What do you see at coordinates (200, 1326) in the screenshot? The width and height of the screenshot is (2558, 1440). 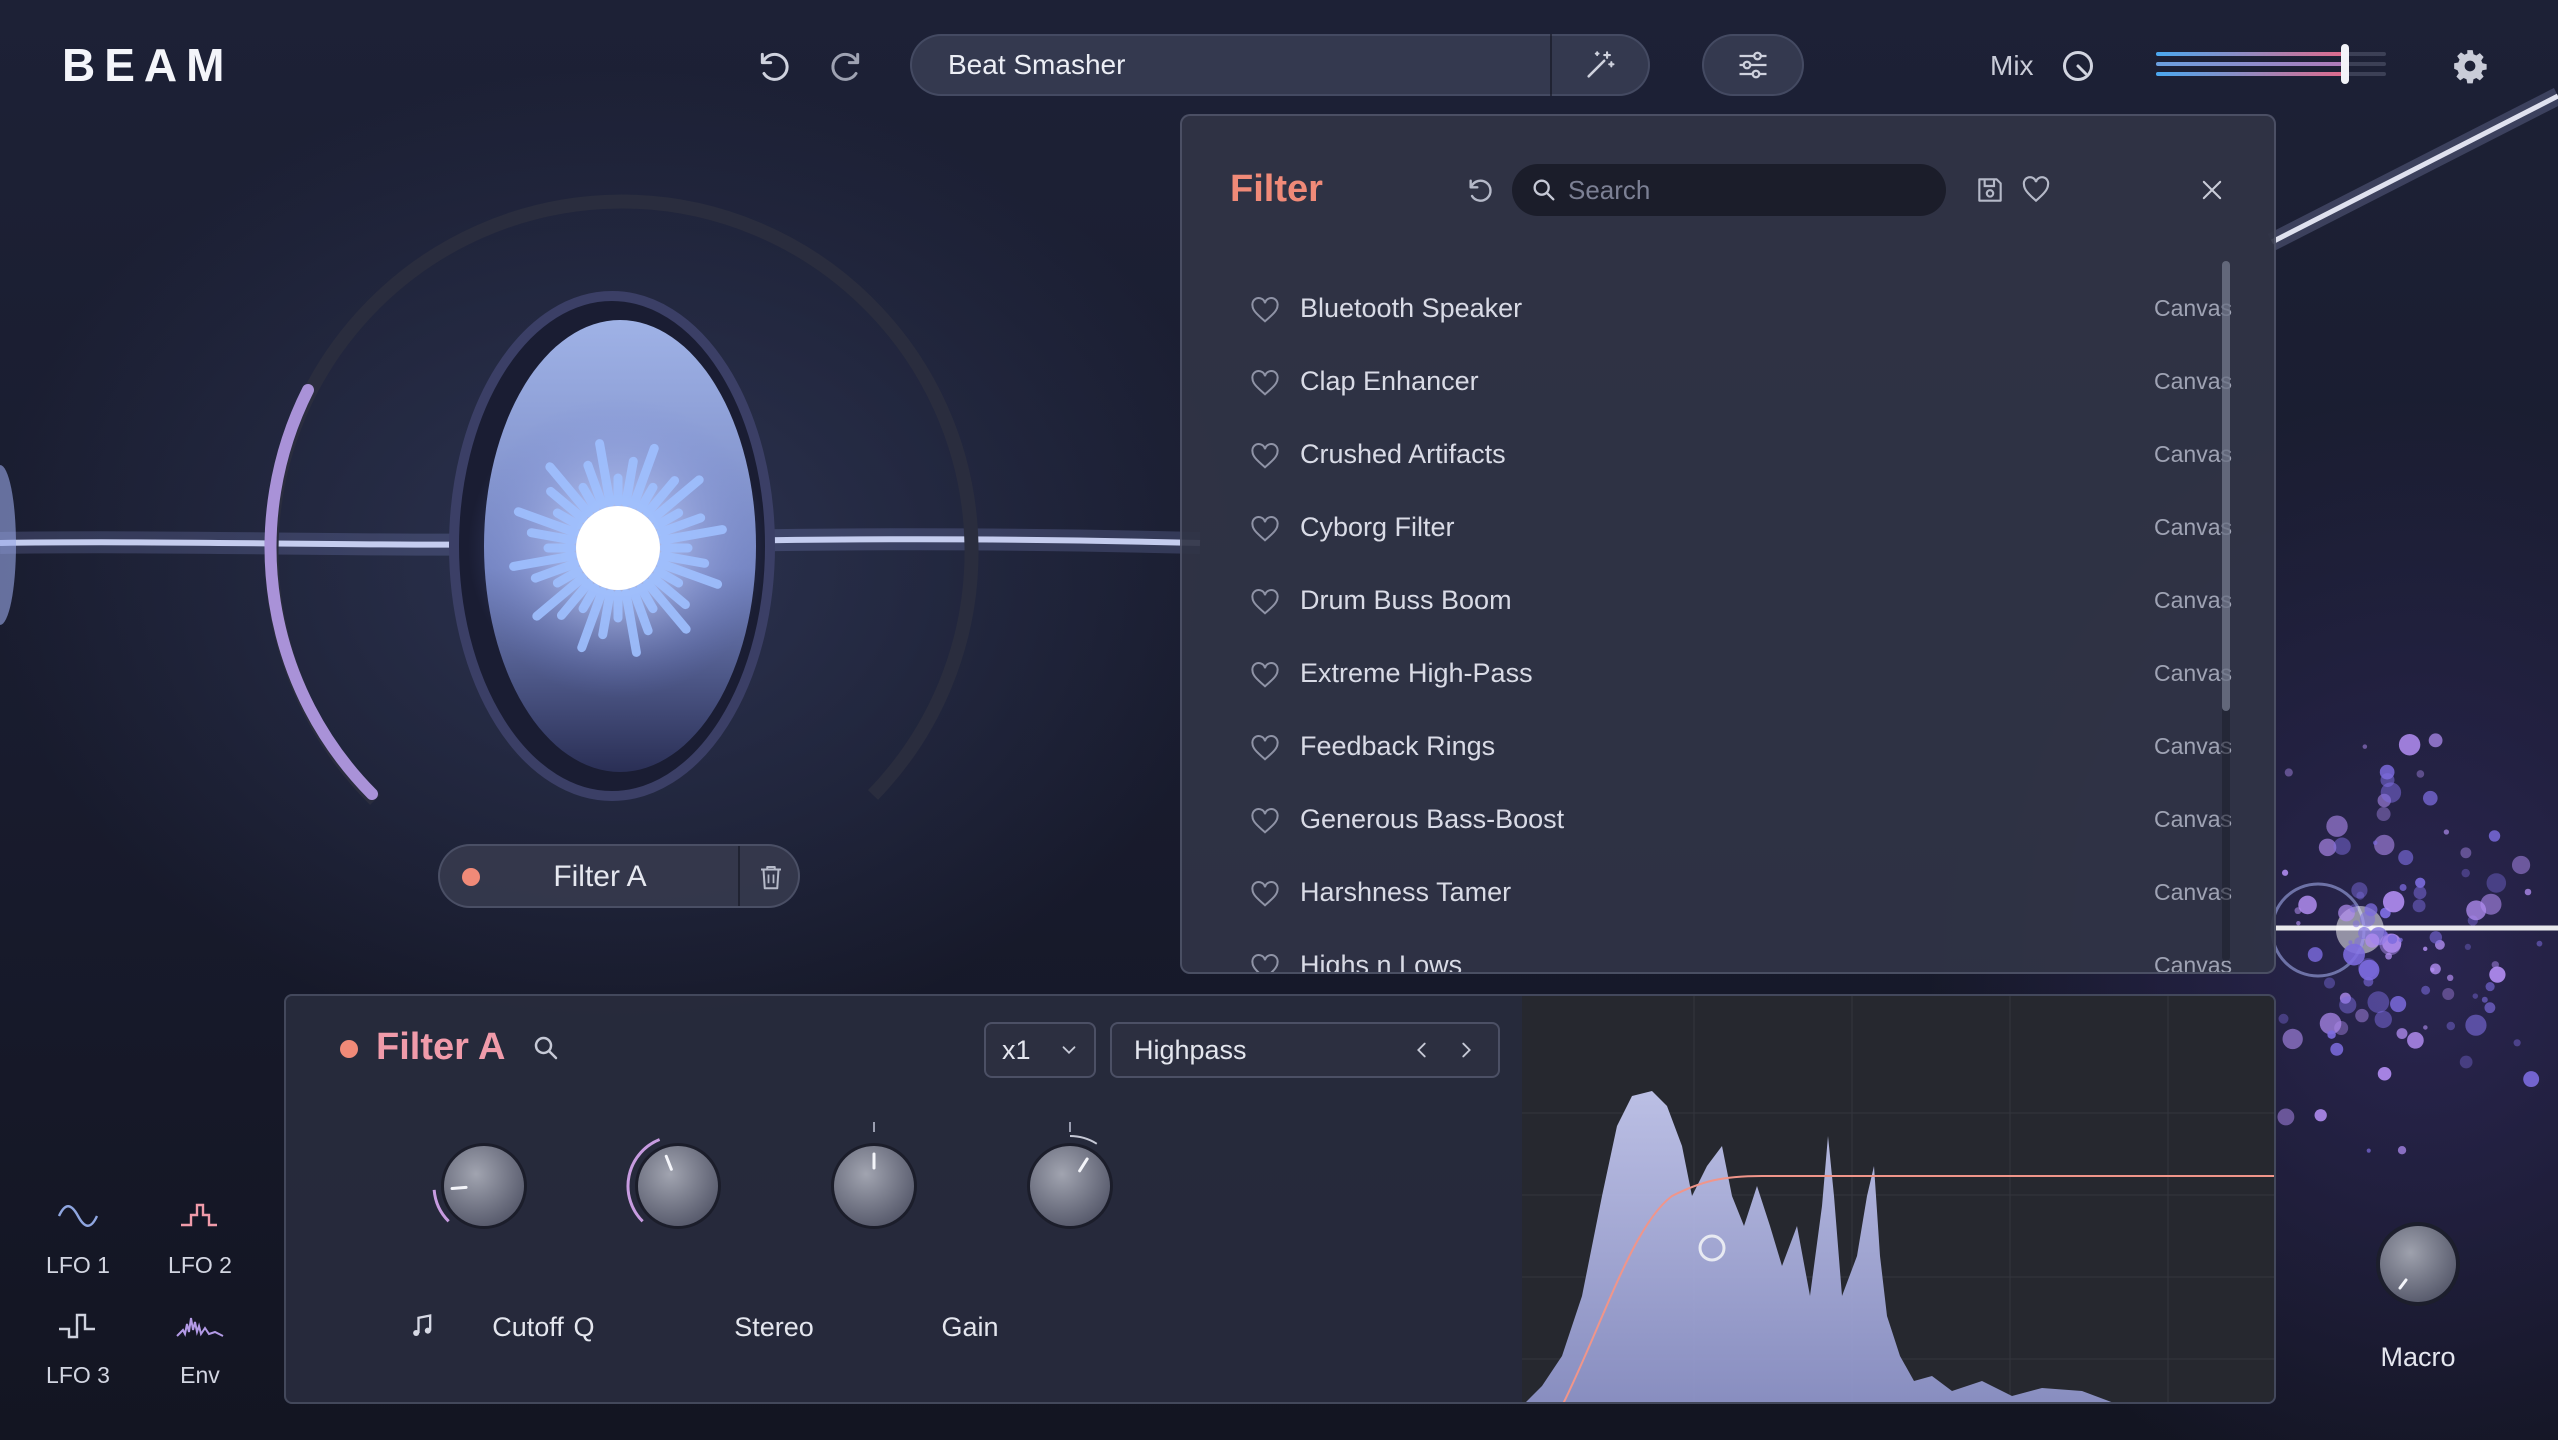 I see `env-button` at bounding box center [200, 1326].